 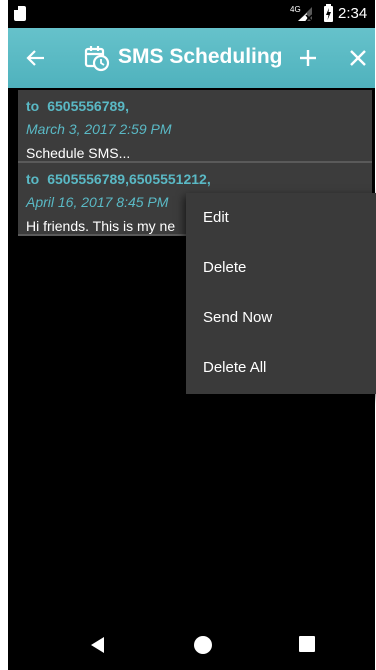 What do you see at coordinates (99, 129) in the screenshot?
I see `scheduled-date: March 3, 2017 2:59 PM` at bounding box center [99, 129].